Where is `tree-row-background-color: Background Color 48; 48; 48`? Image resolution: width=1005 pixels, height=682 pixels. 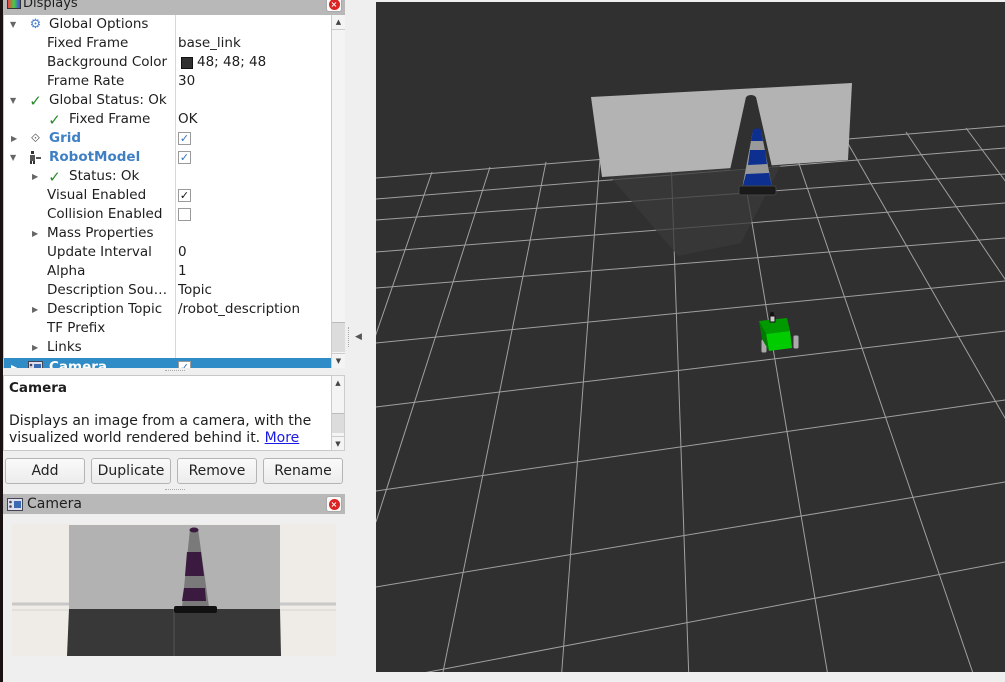 tree-row-background-color: Background Color 48; 48; 48 is located at coordinates (167, 62).